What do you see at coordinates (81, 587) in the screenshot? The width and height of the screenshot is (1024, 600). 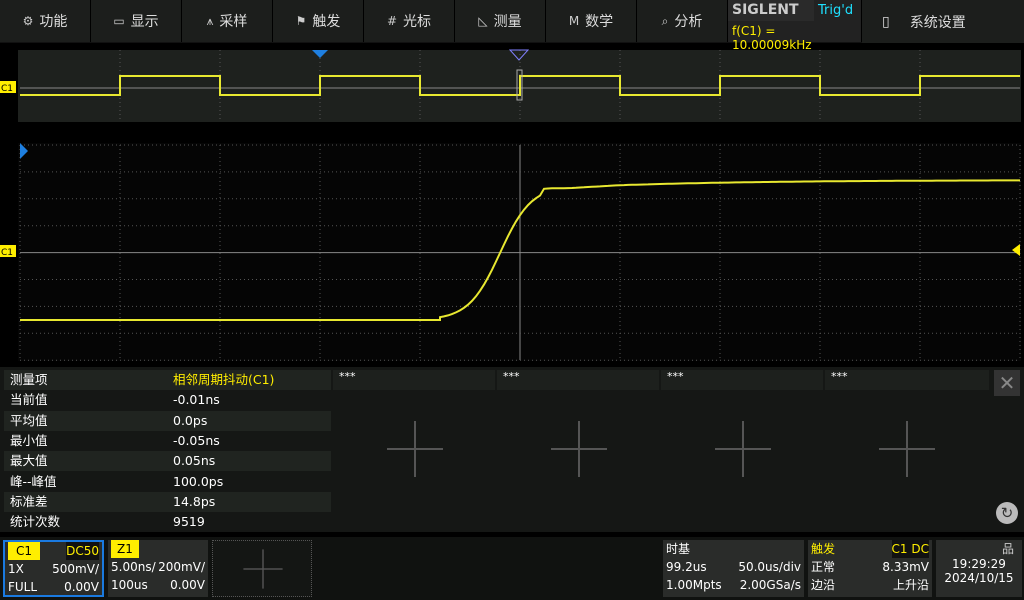 I see `c1-offset: 0.00V` at bounding box center [81, 587].